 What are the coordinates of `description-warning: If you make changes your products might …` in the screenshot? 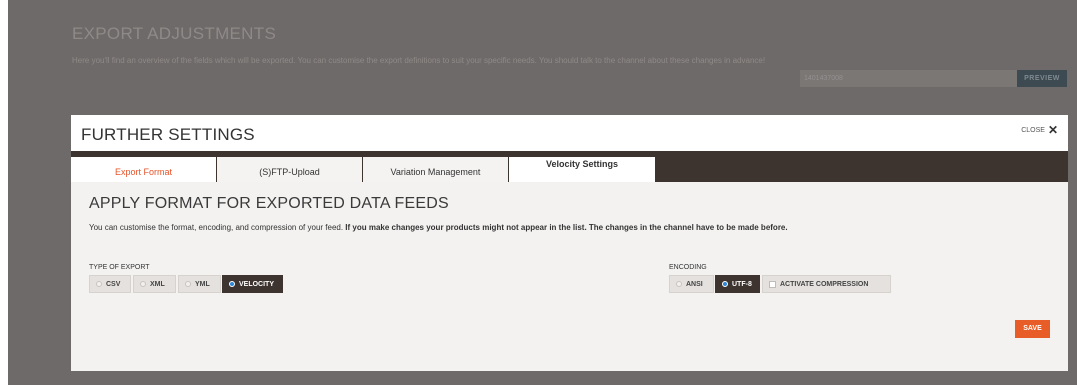 It's located at (566, 227).